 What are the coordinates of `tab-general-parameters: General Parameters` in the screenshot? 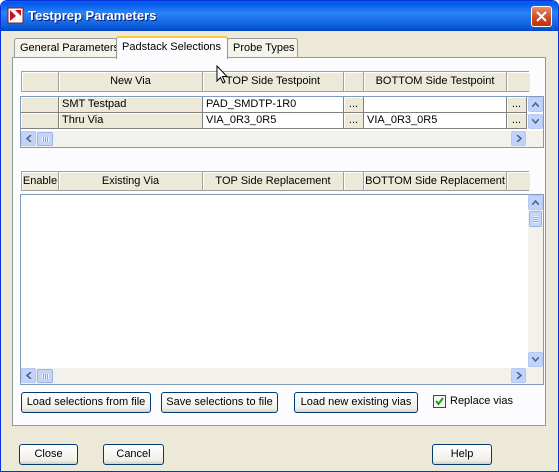 It's located at (66, 48).